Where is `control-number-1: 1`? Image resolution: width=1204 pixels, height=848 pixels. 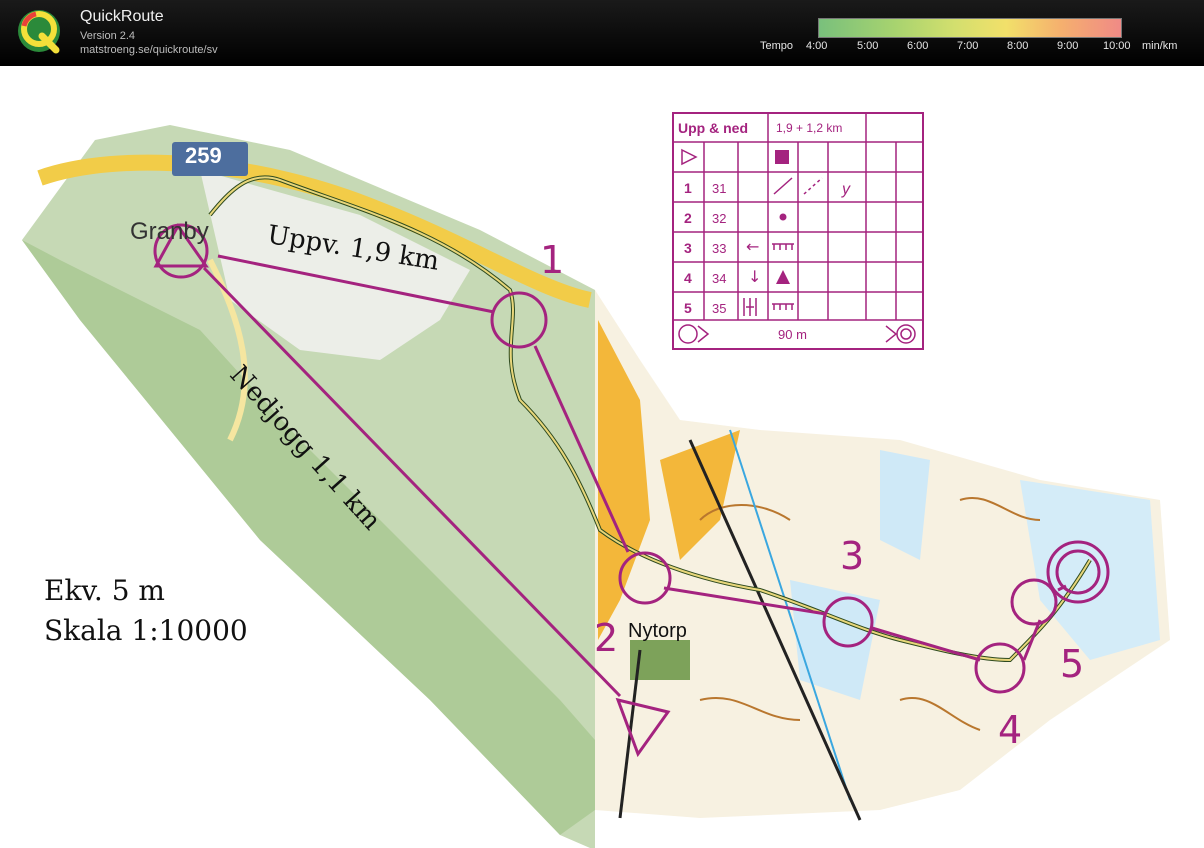
control-number-1: 1 is located at coordinates (552, 260).